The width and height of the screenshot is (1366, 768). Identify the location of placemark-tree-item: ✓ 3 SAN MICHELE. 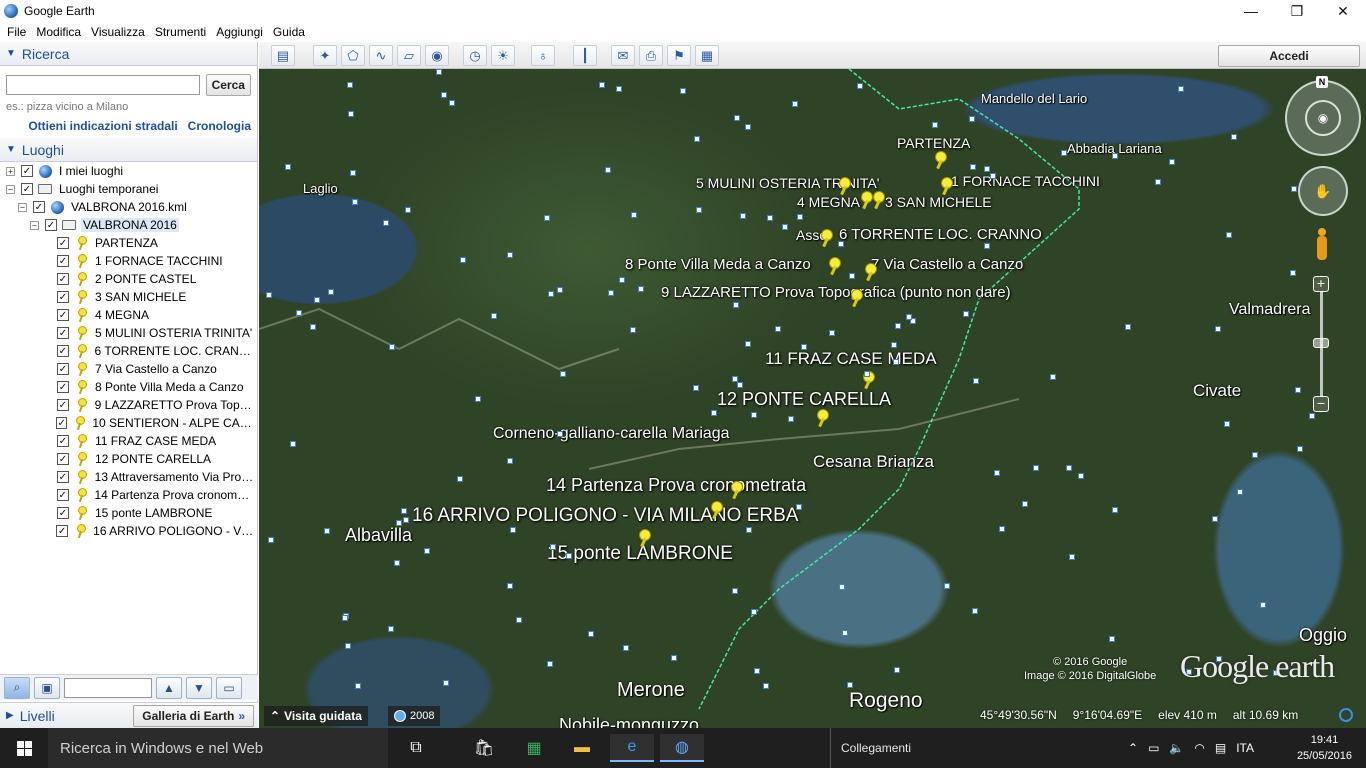
(128, 297).